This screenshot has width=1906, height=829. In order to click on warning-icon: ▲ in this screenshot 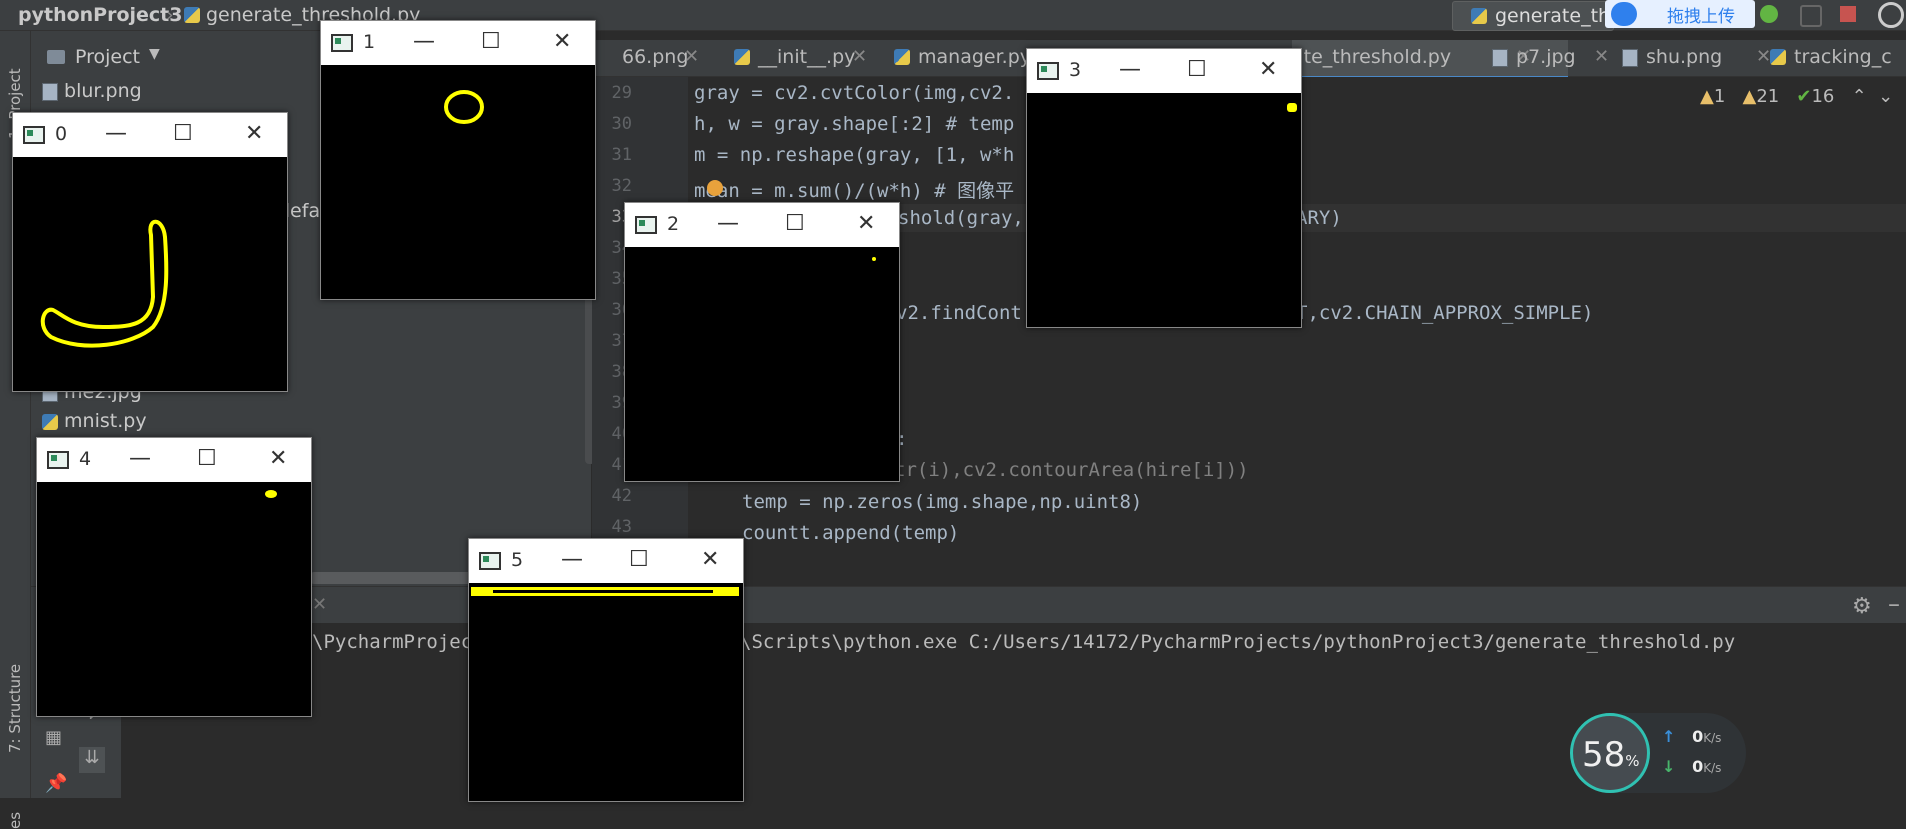, I will do `click(1749, 96)`.